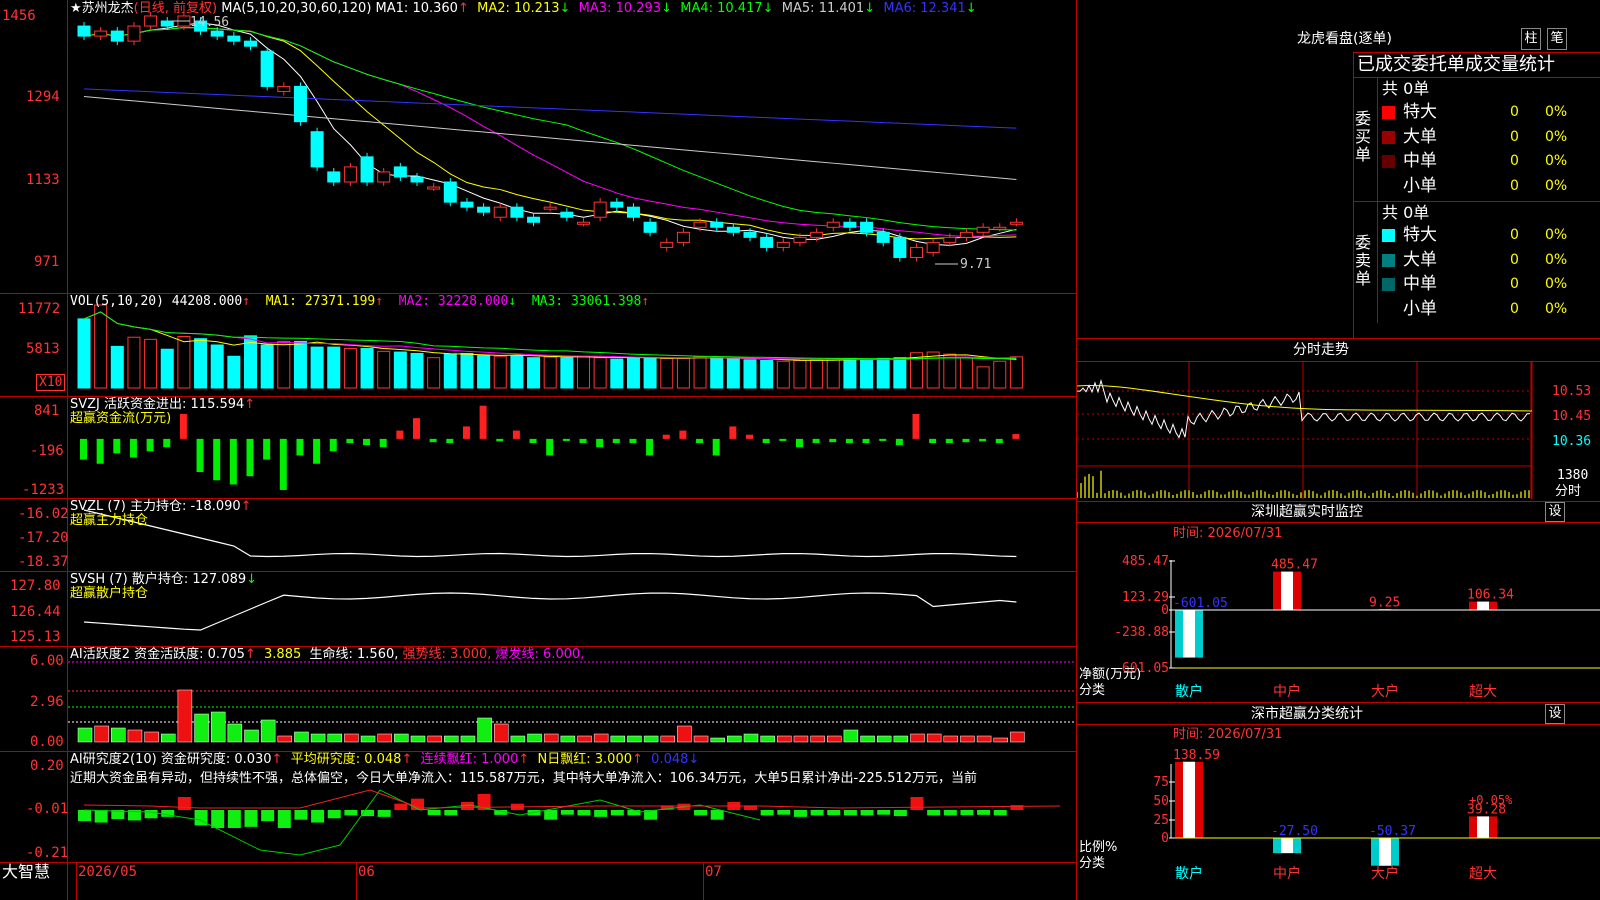 Image resolution: width=1600 pixels, height=900 pixels. What do you see at coordinates (1573, 475) in the screenshot?
I see `intraday-vol-label: 1380` at bounding box center [1573, 475].